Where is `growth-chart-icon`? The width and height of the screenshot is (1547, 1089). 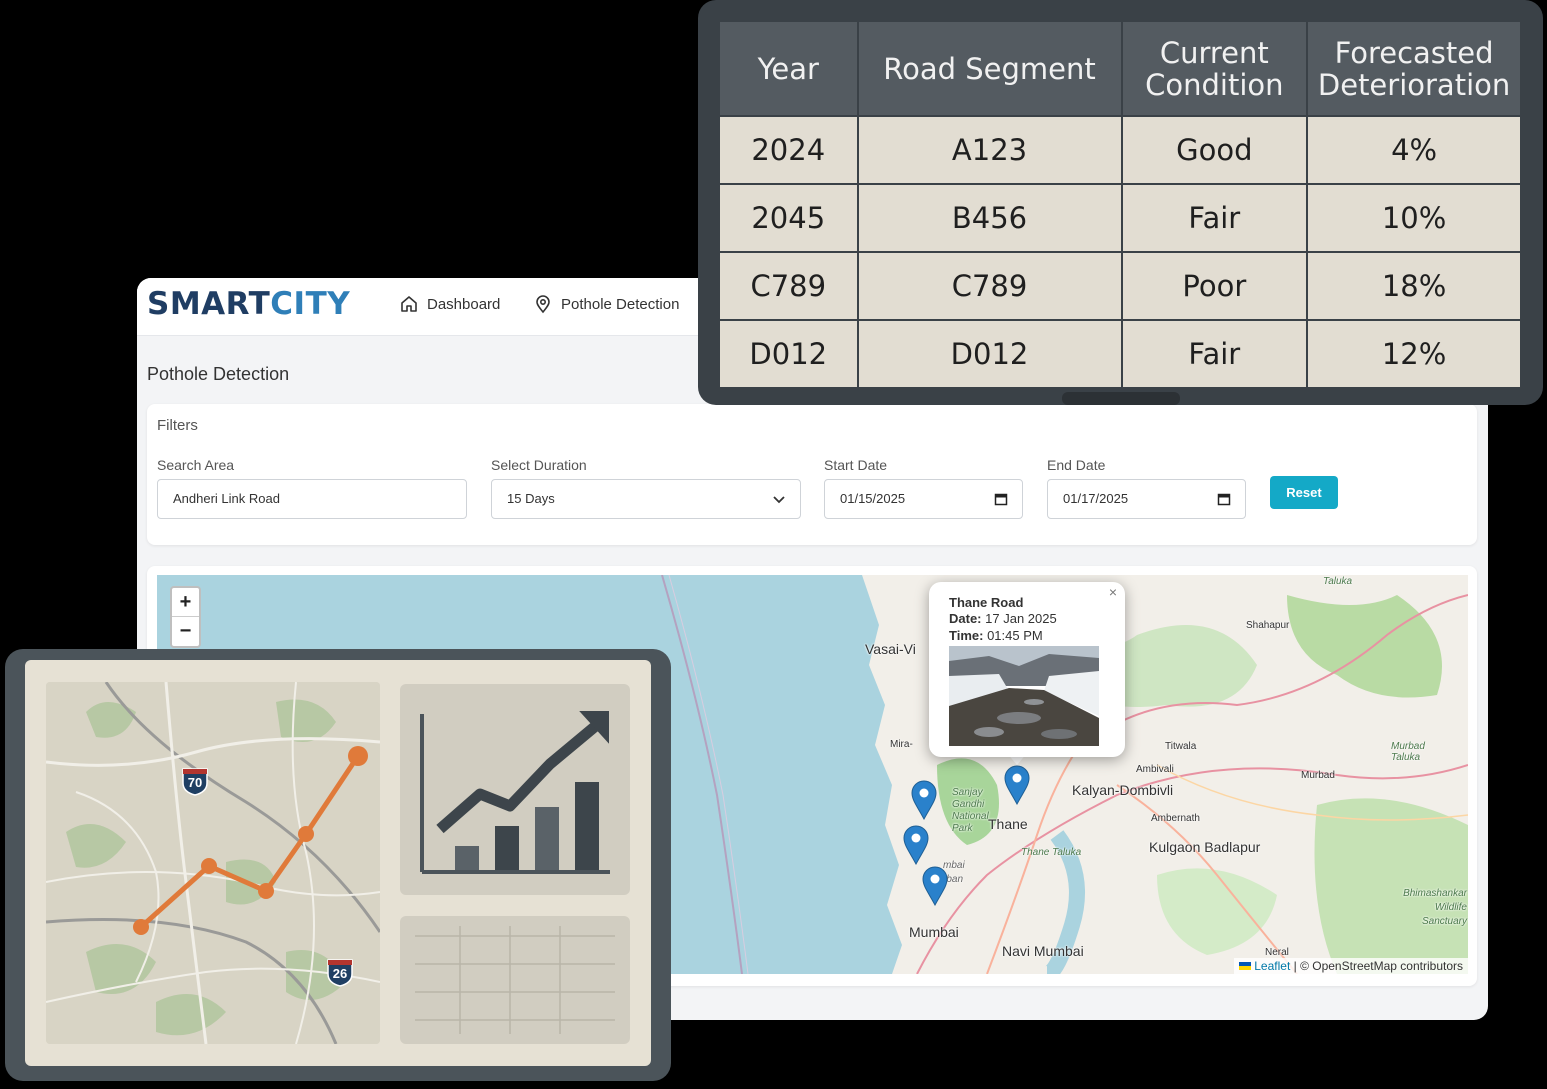
growth-chart-icon is located at coordinates (515, 789).